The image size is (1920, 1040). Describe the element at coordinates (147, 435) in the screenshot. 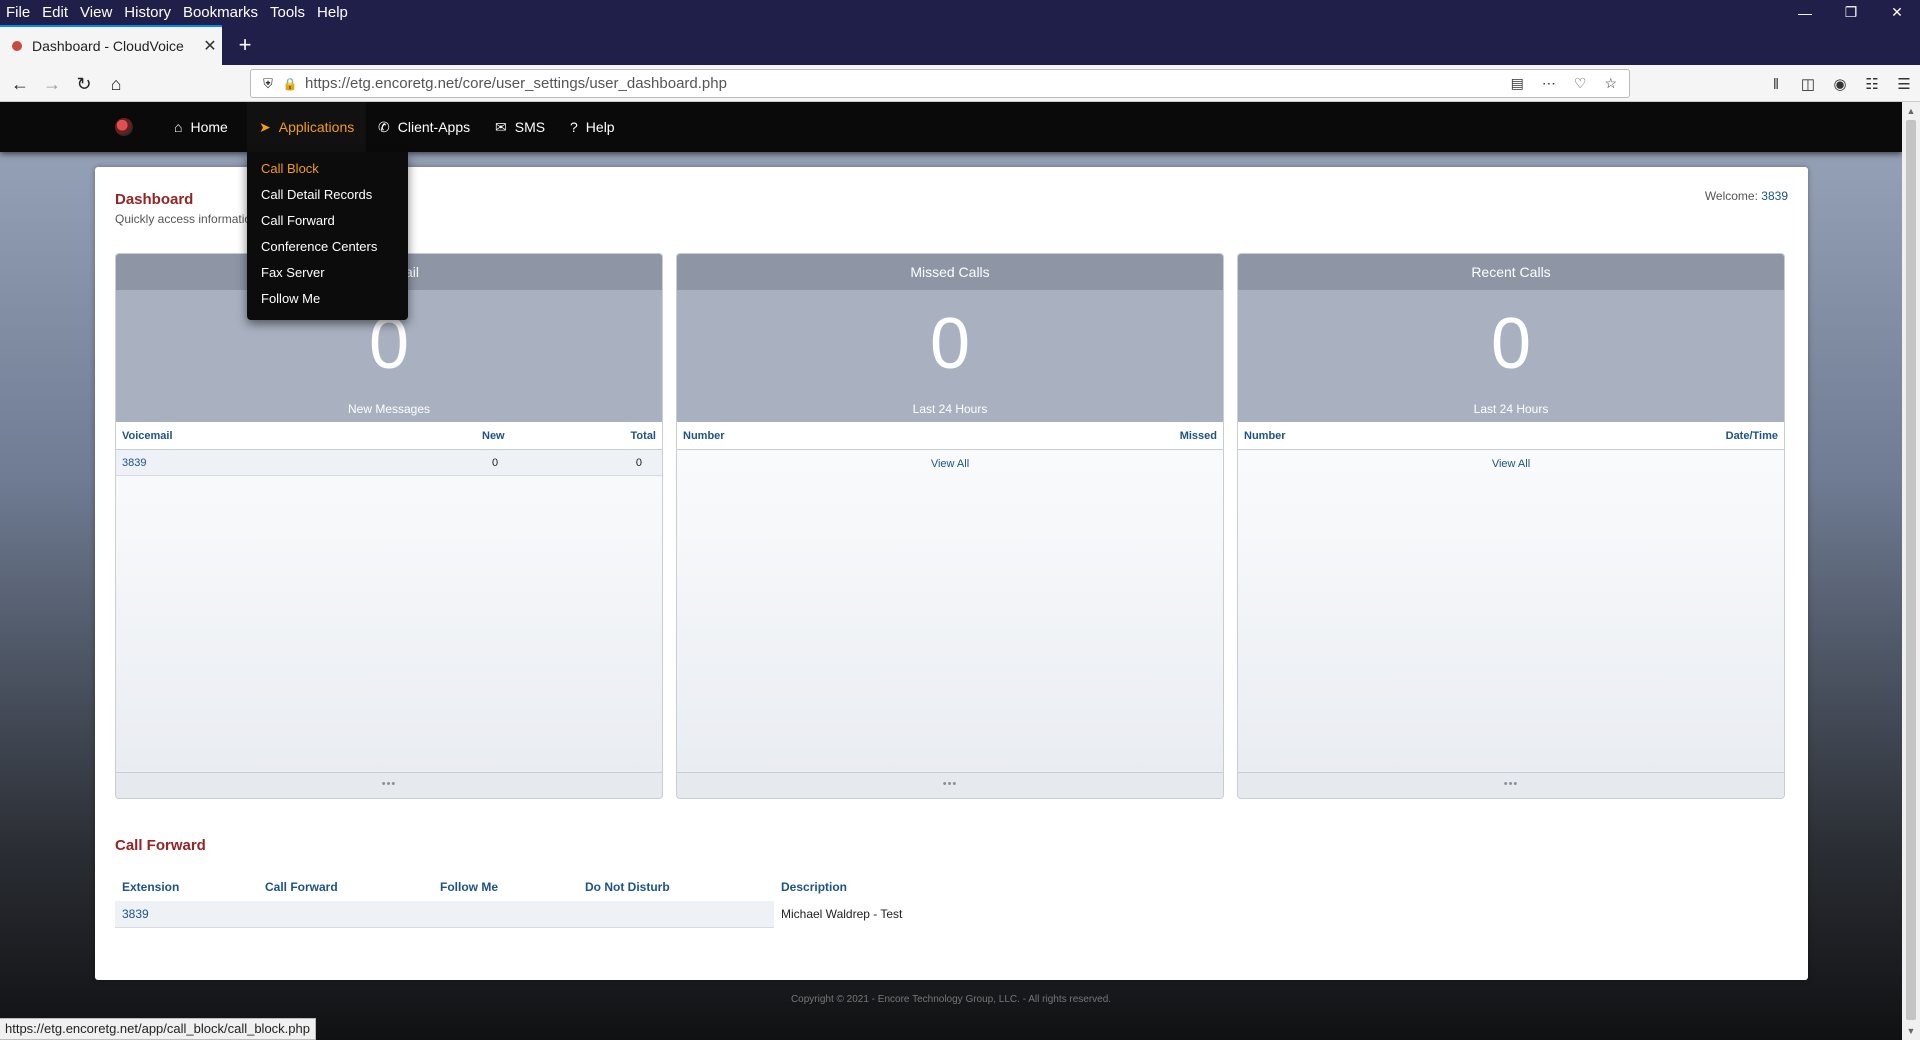

I see `column-voicemail: Voicemail` at that location.